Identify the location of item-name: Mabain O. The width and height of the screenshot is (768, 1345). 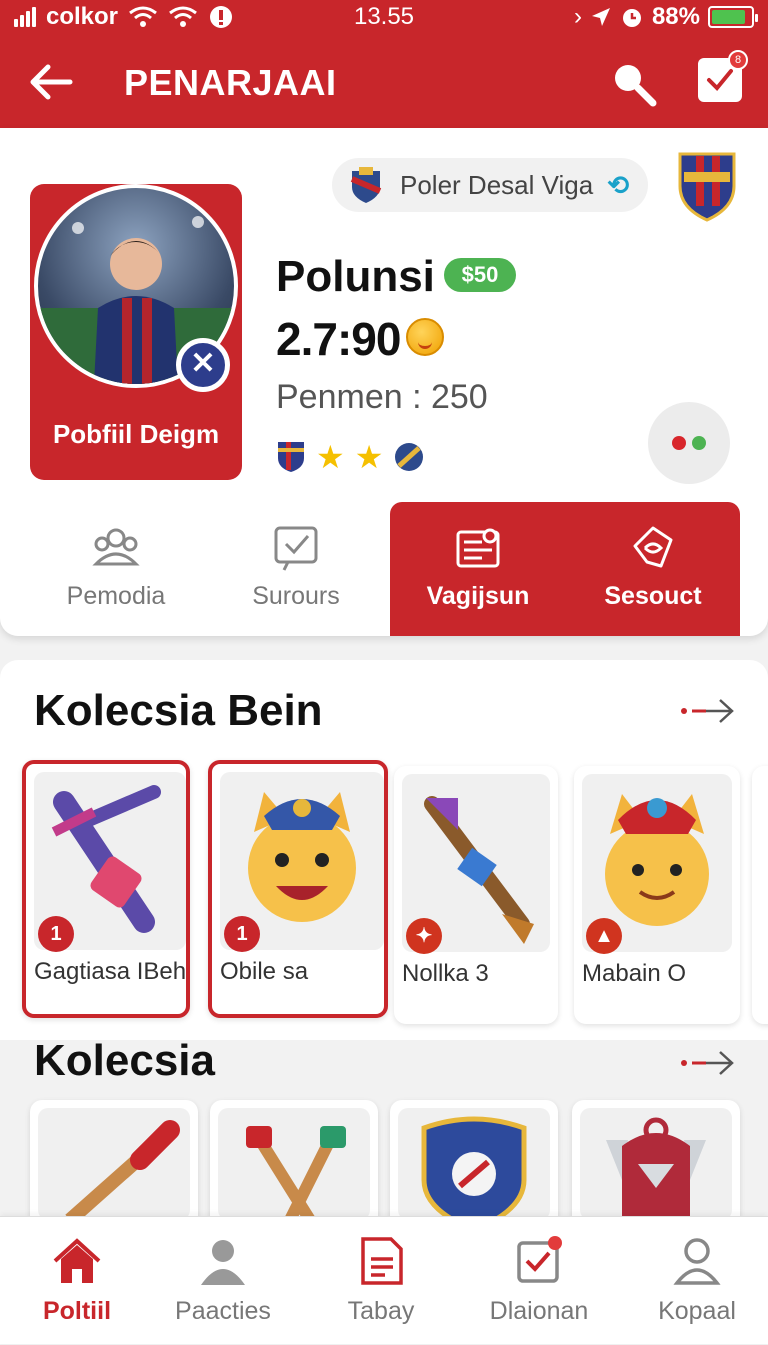
(634, 973).